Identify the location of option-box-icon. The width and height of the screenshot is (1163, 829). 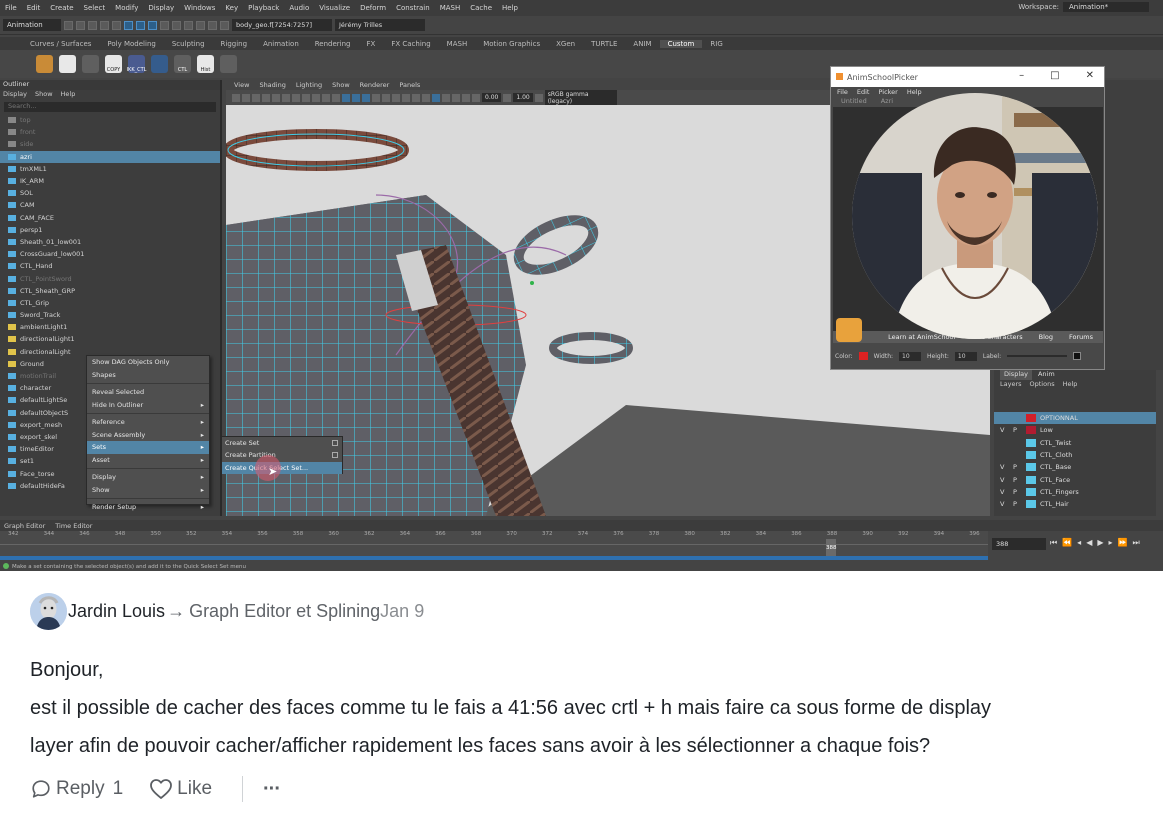
(335, 455).